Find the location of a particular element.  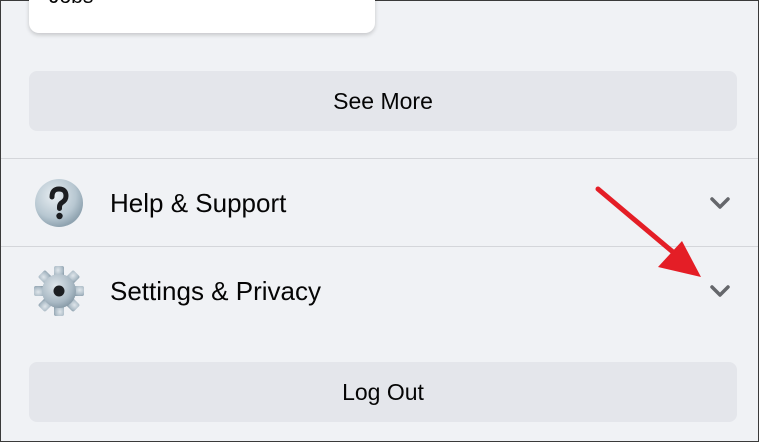

jobs-label: Jobs is located at coordinates (71, 4).